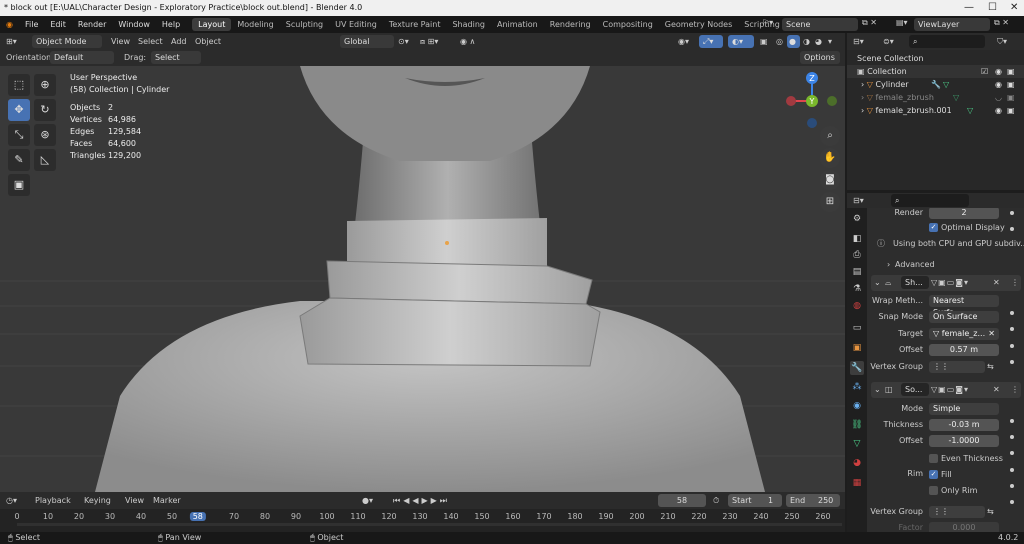 The height and width of the screenshot is (544, 1024). I want to click on pivot-icon: ⊙▾, so click(403, 41).